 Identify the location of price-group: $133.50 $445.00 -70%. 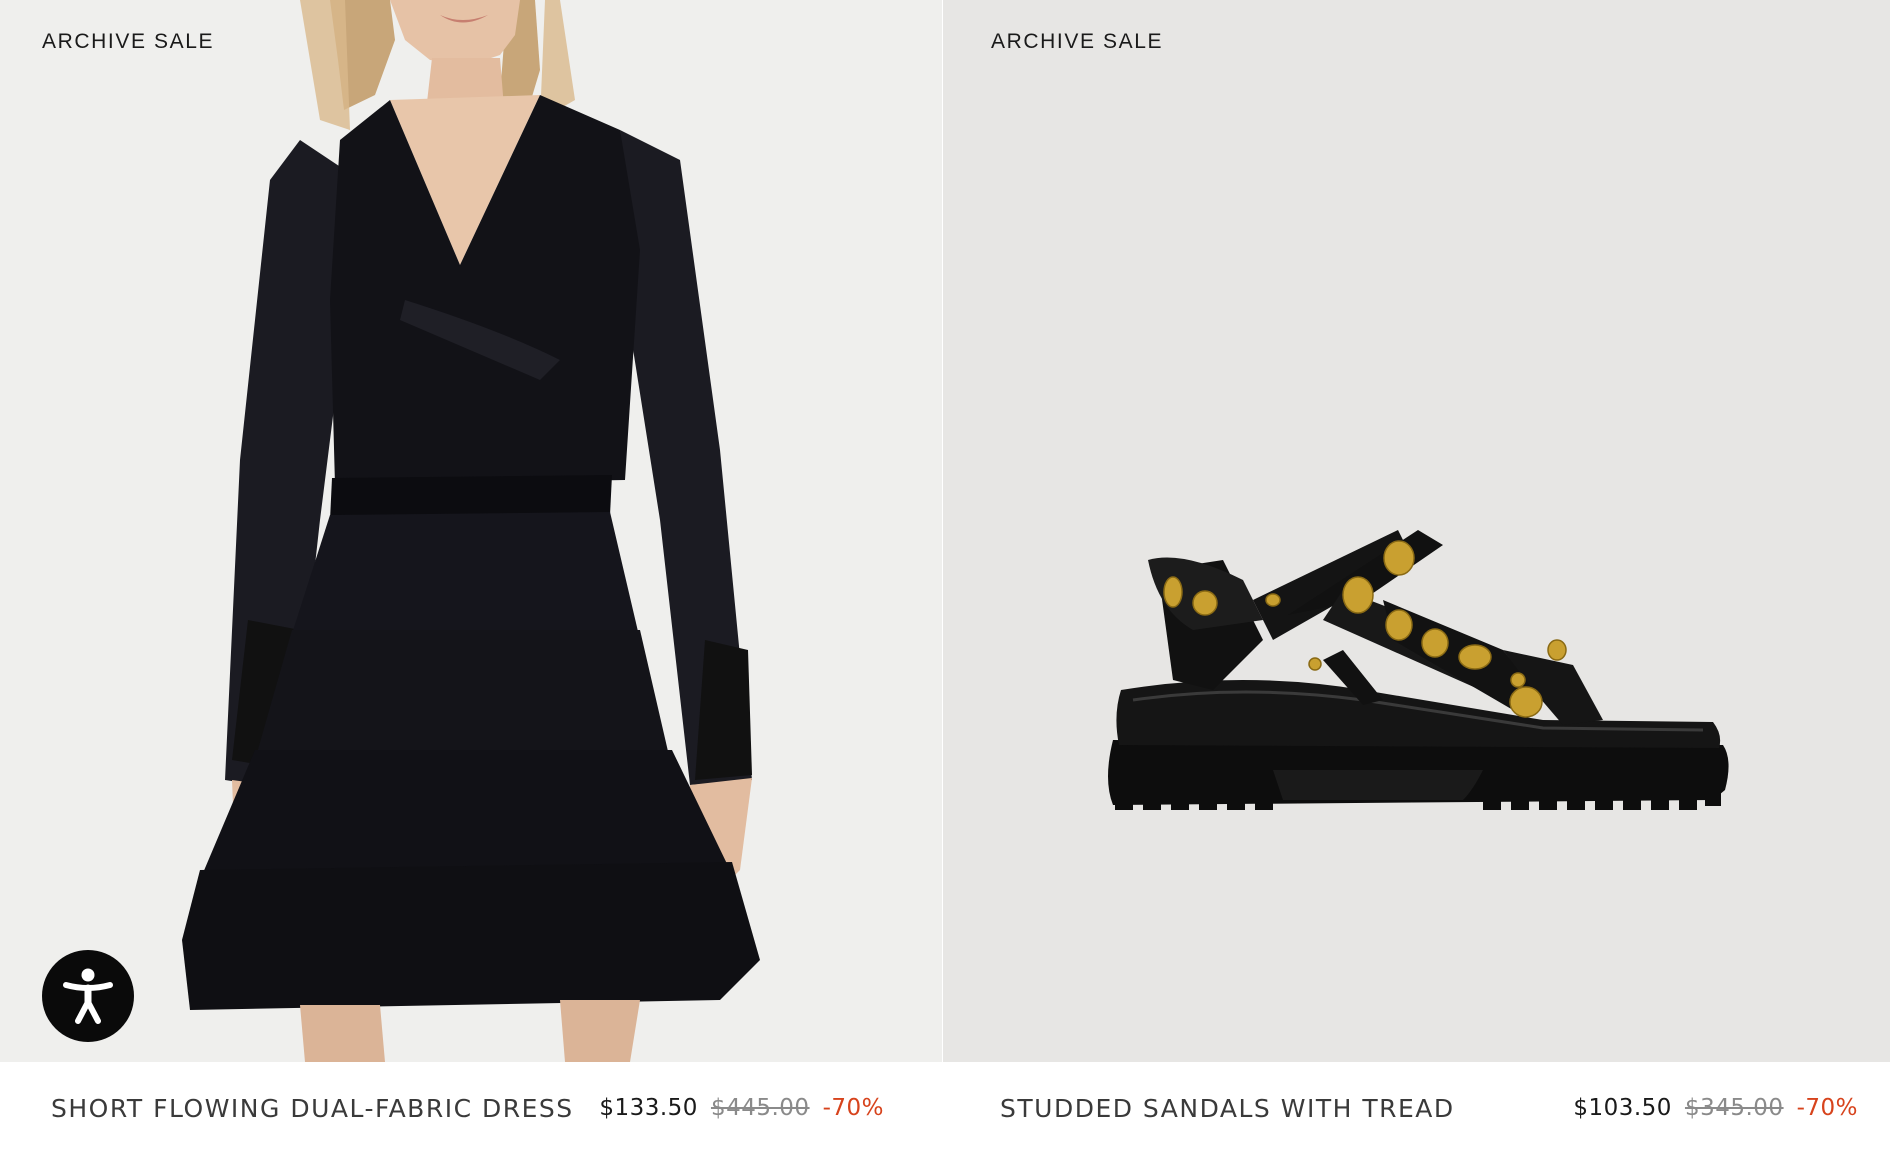
(741, 1108).